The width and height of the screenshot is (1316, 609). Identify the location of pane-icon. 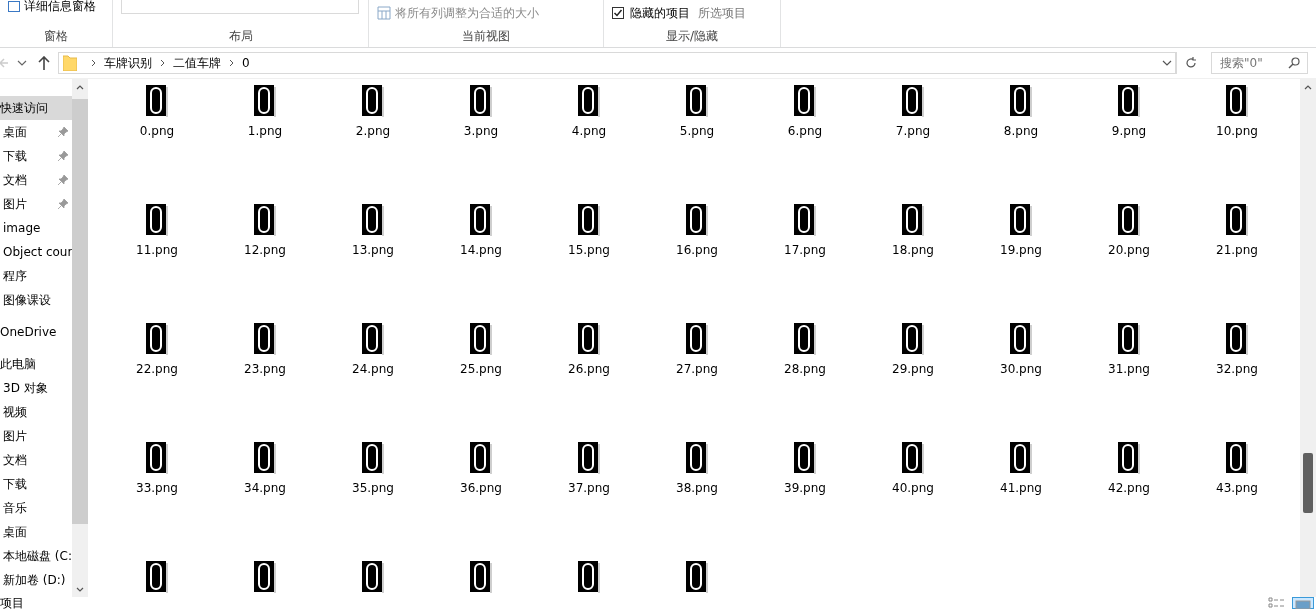
(14, 6).